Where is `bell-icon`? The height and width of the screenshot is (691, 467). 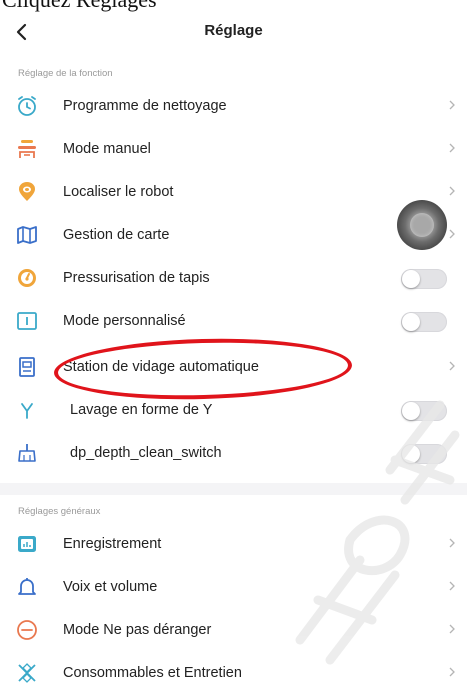 bell-icon is located at coordinates (27, 587).